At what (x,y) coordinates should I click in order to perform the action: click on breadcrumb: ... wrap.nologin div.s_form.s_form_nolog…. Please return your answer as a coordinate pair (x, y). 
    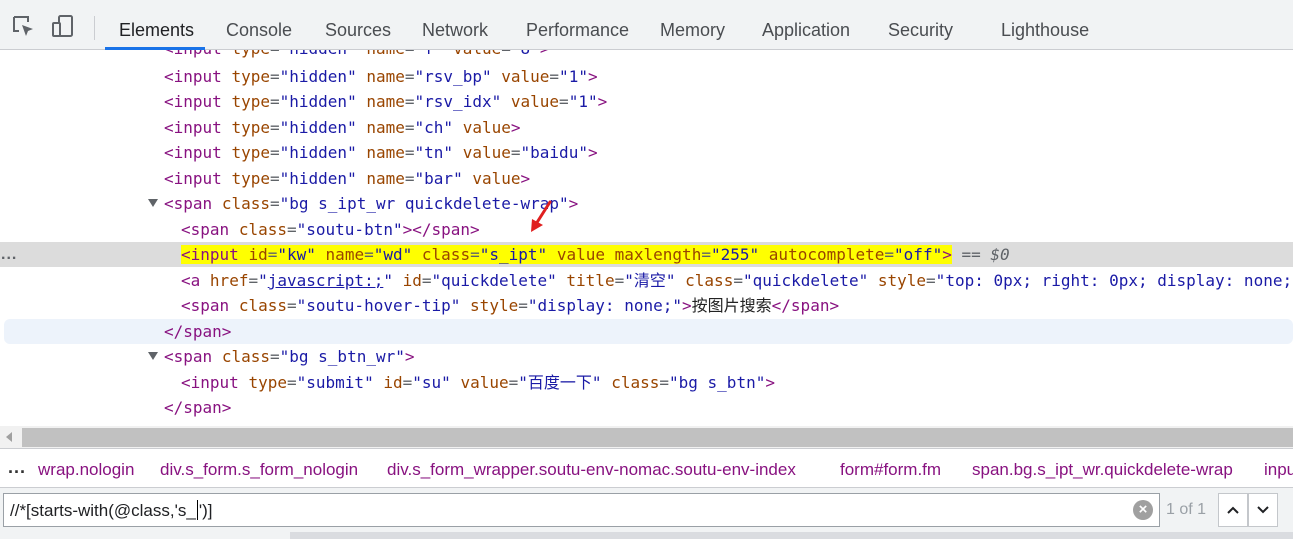
    Looking at the image, I should click on (646, 468).